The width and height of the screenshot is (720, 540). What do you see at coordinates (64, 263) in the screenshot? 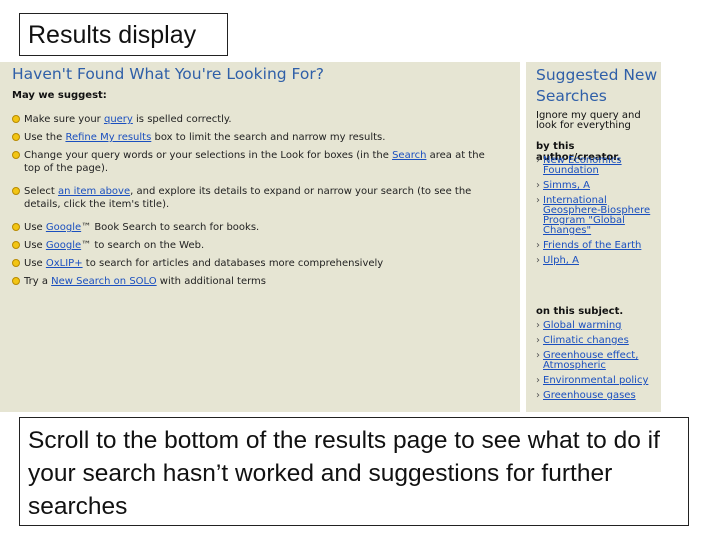
I see `oxlip-link: OxLIP+` at bounding box center [64, 263].